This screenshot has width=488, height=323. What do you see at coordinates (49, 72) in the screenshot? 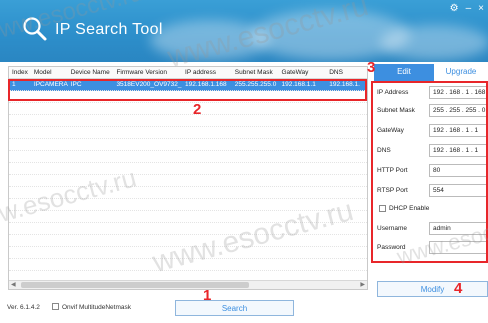
I see `column-header: Model` at bounding box center [49, 72].